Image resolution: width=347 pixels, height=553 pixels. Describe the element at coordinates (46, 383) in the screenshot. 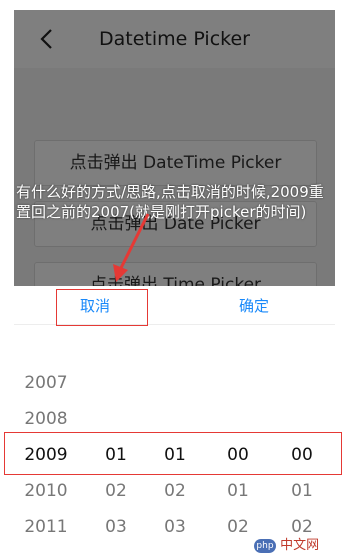

I see `picker-option: 2007` at that location.